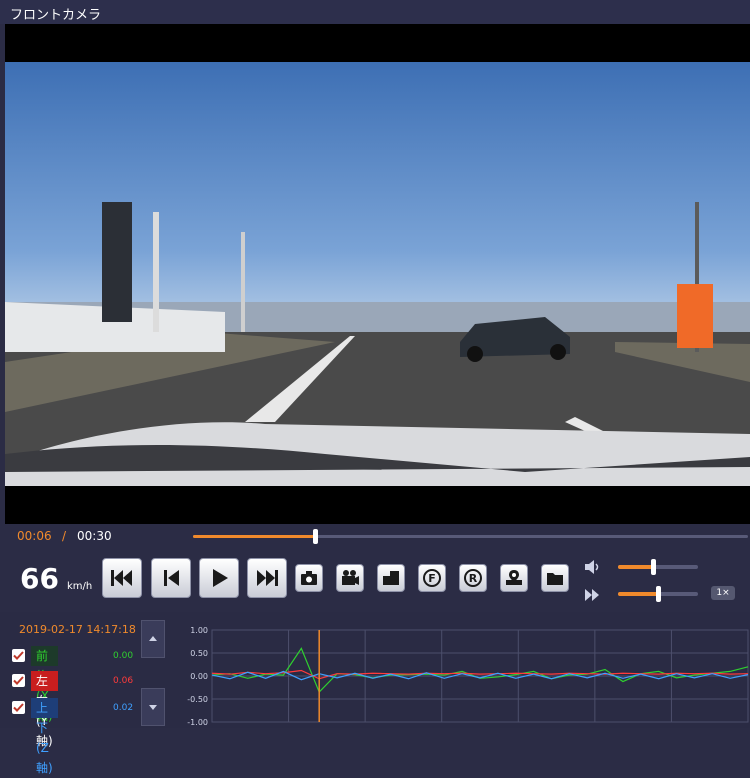  I want to click on play-icon, so click(220, 578).